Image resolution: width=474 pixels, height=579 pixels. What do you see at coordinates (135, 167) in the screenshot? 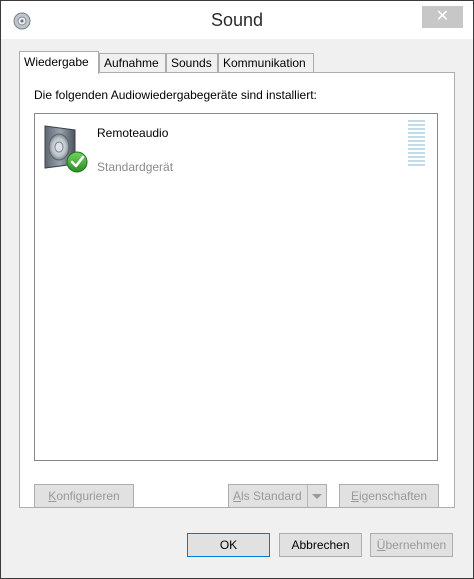
I see `device-status: Standardgerät` at bounding box center [135, 167].